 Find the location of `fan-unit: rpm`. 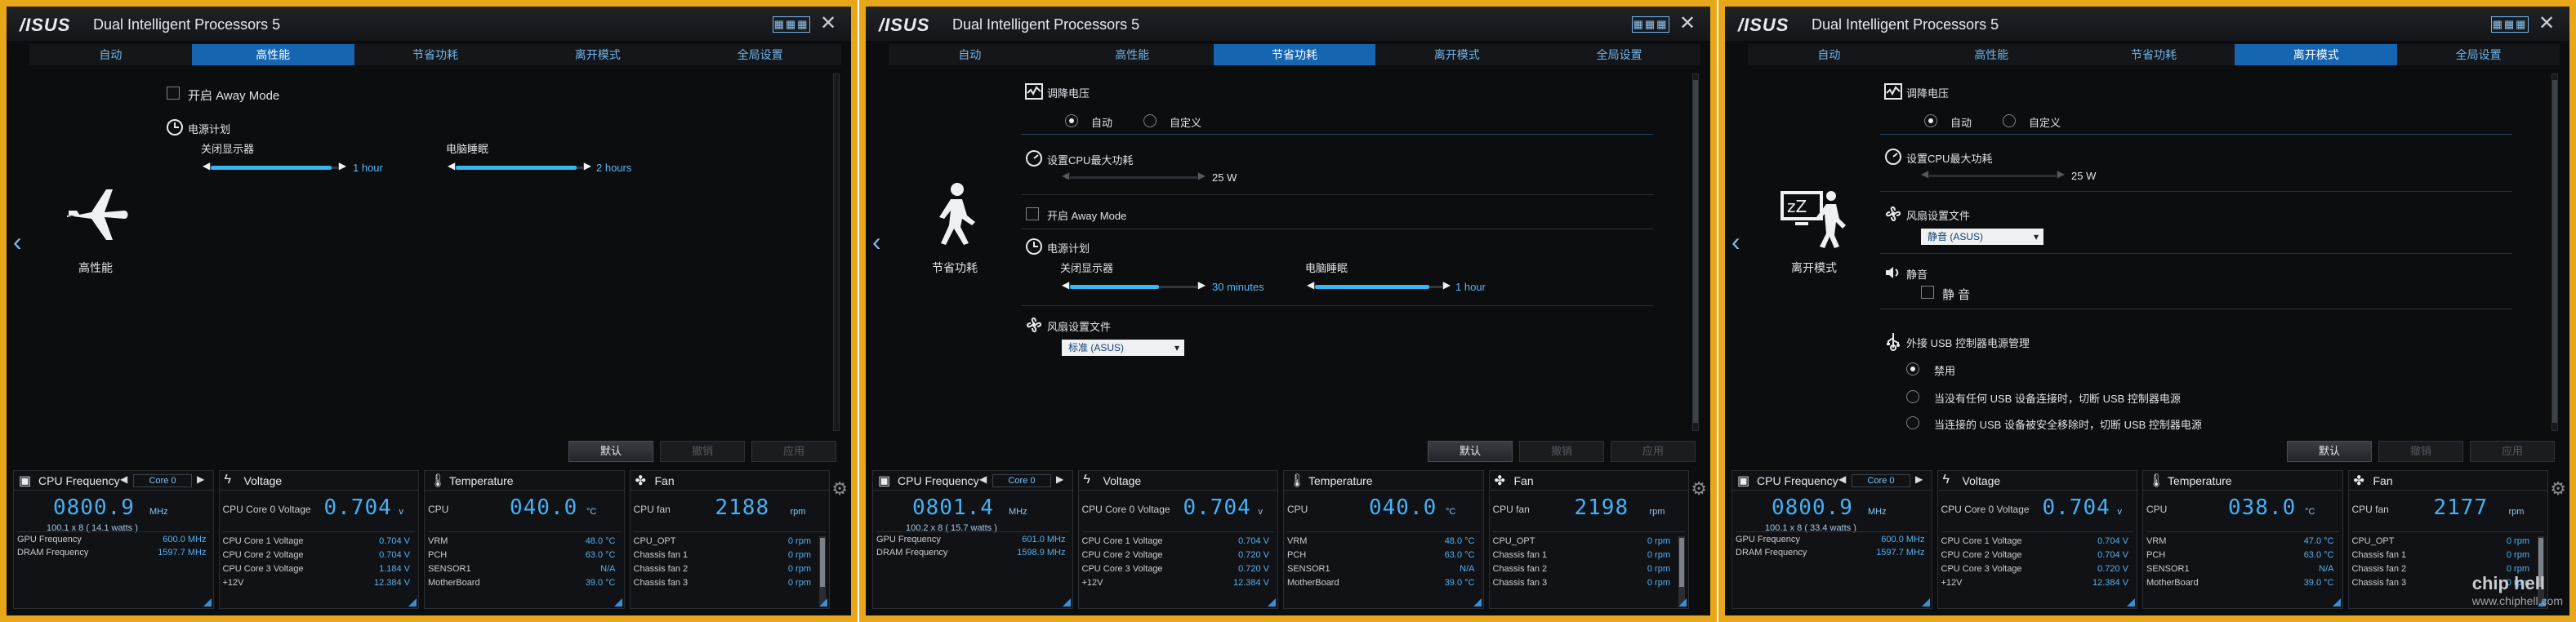

fan-unit: rpm is located at coordinates (1657, 512).